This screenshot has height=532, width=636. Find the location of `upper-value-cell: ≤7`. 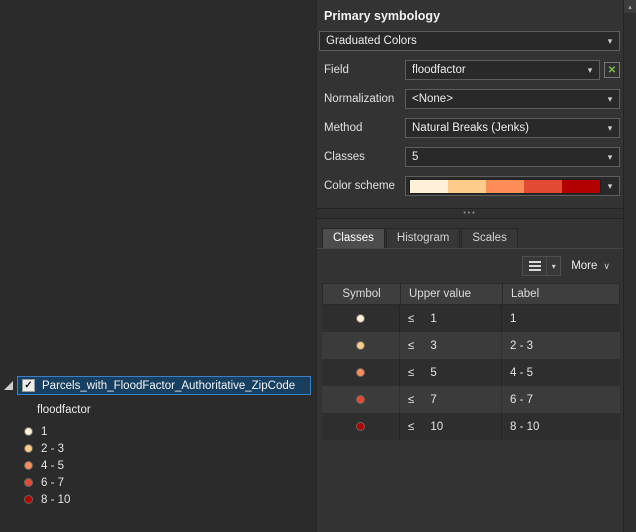

upper-value-cell: ≤7 is located at coordinates (451, 399).